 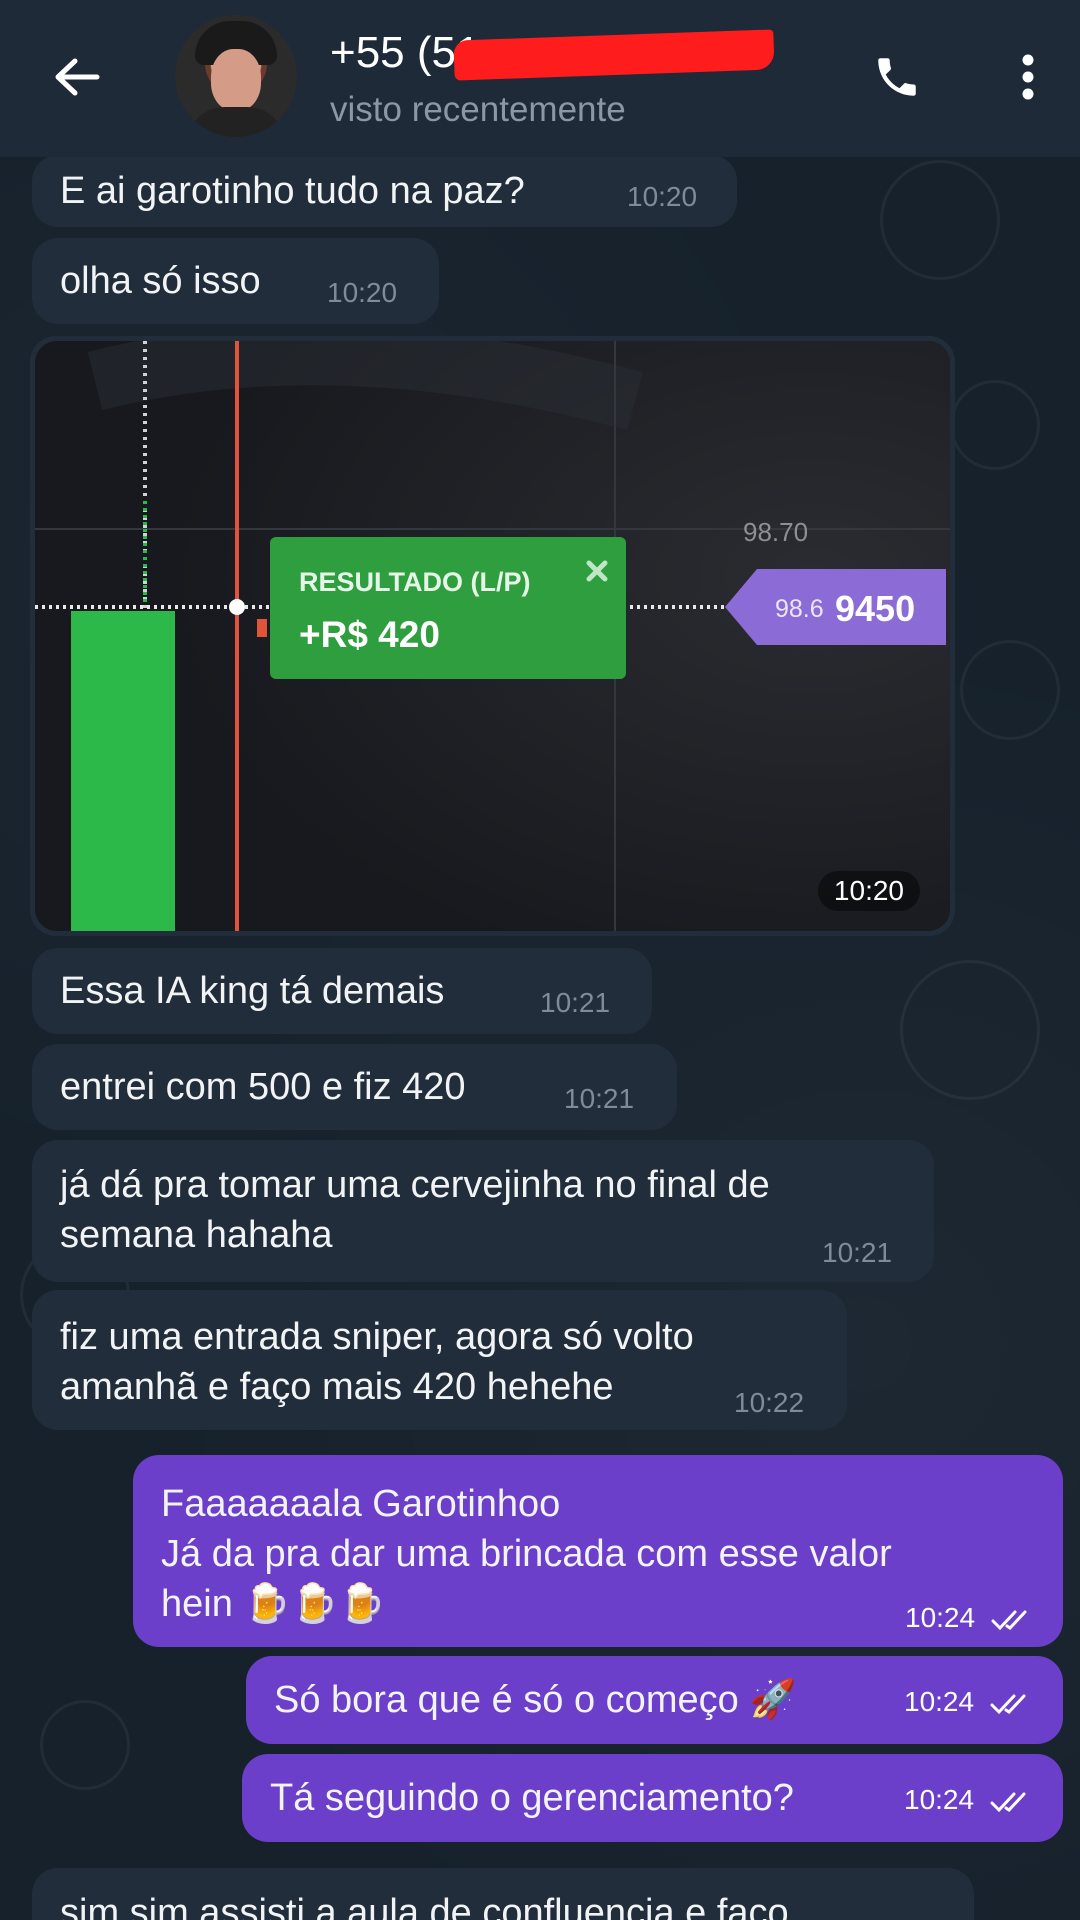 What do you see at coordinates (414, 582) in the screenshot?
I see `result-title: RESULTADO (L/P)` at bounding box center [414, 582].